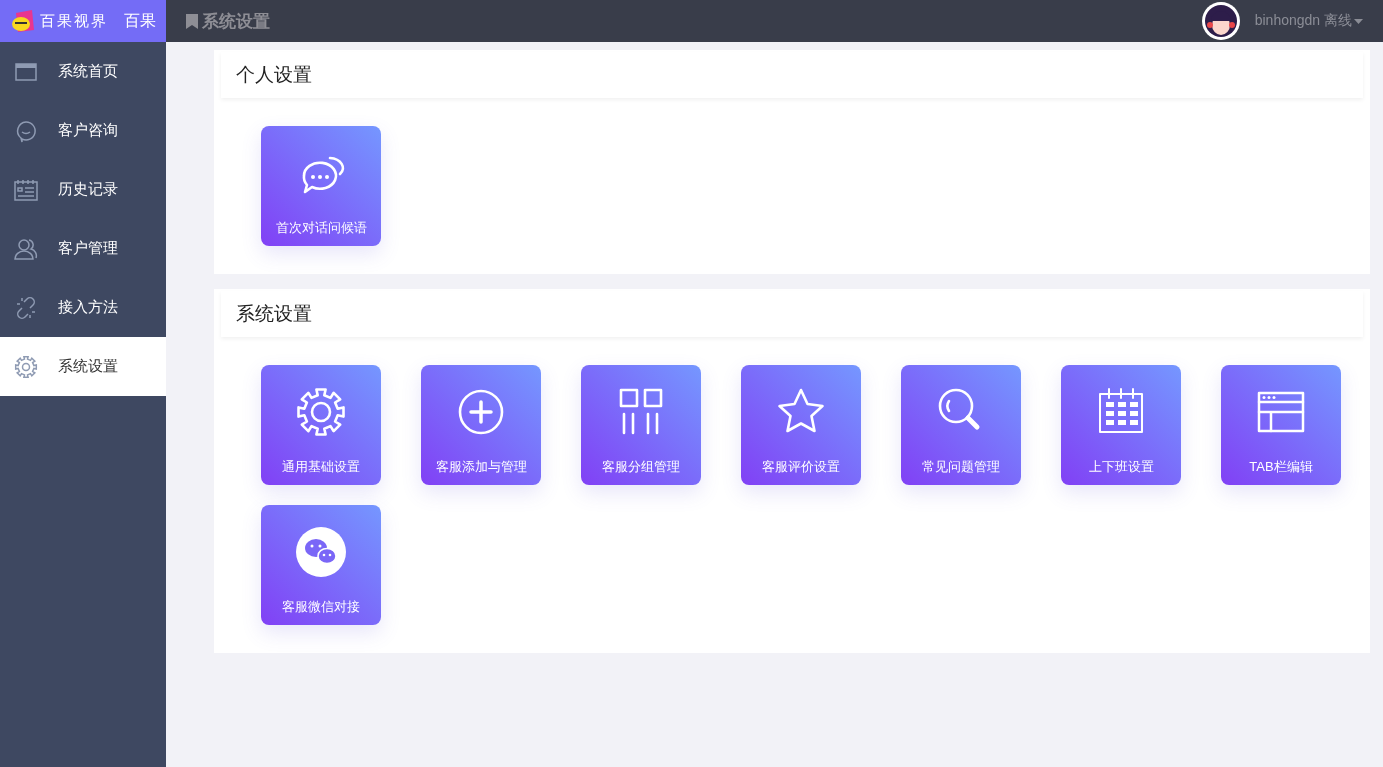 This screenshot has height=767, width=1383. I want to click on sidebar-item: 系统设置, so click(83, 366).